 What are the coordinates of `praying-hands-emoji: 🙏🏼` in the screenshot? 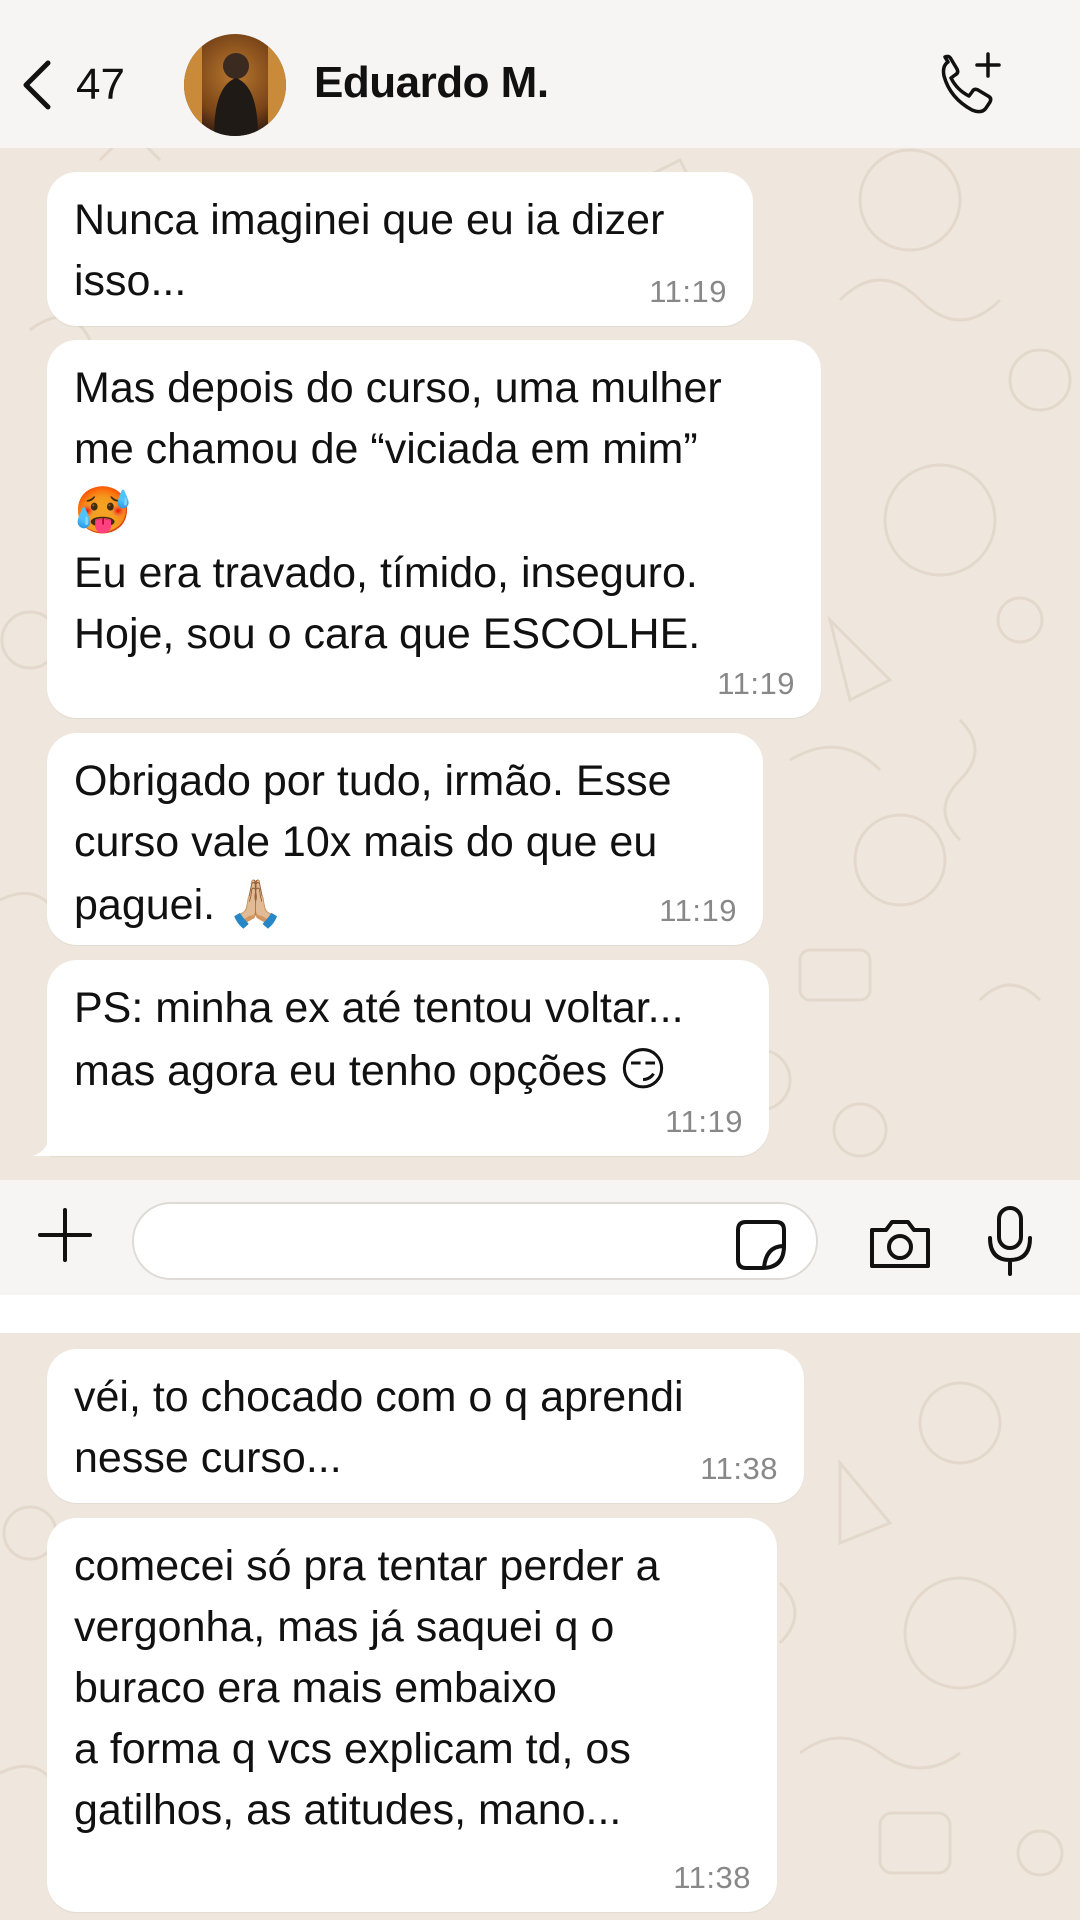 It's located at (256, 903).